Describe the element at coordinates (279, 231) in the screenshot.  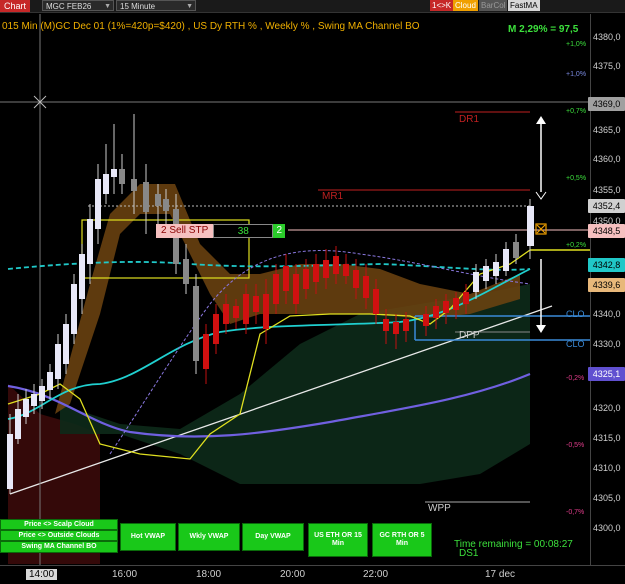
I see `sell-stop-count: 2` at that location.